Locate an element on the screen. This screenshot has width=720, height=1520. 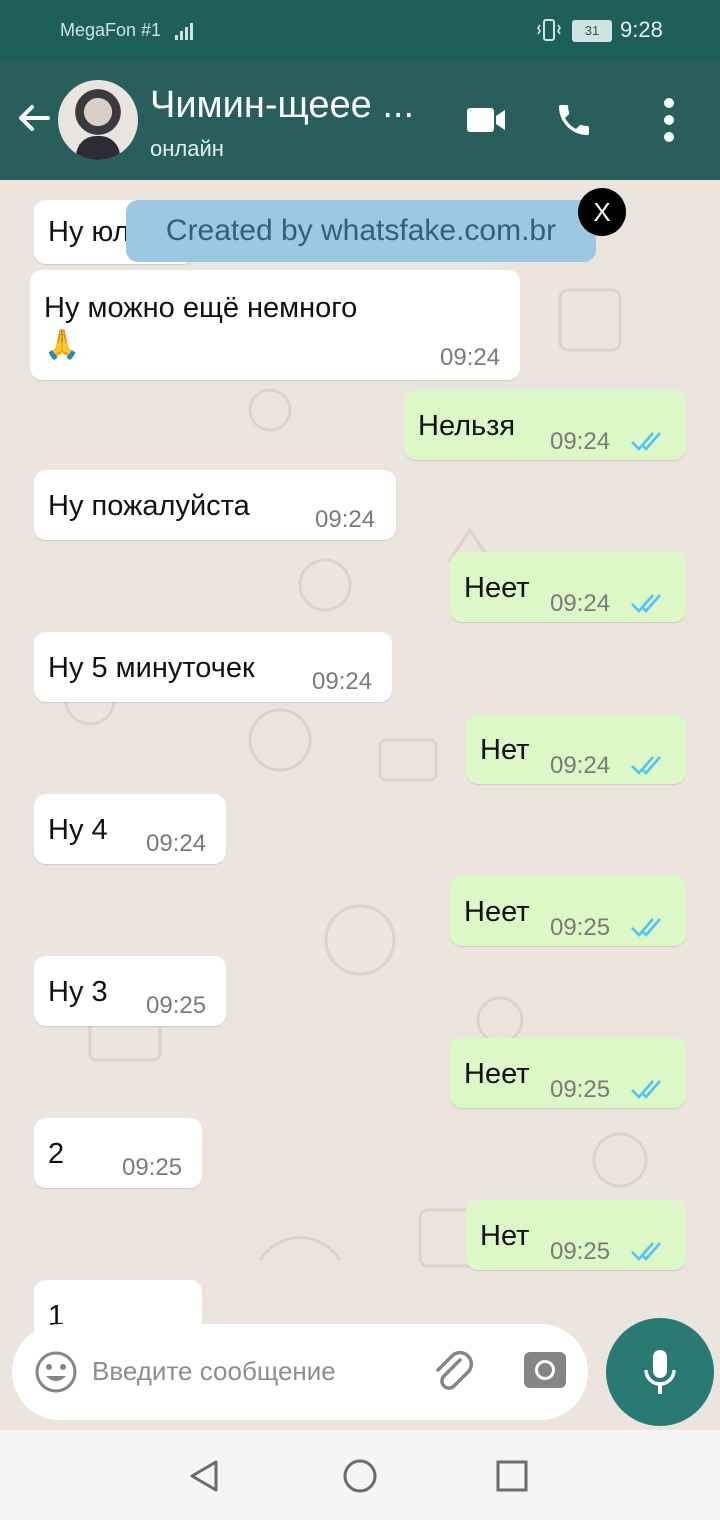
watermark-banner: Created by whatsfake.com.br is located at coordinates (361, 231).